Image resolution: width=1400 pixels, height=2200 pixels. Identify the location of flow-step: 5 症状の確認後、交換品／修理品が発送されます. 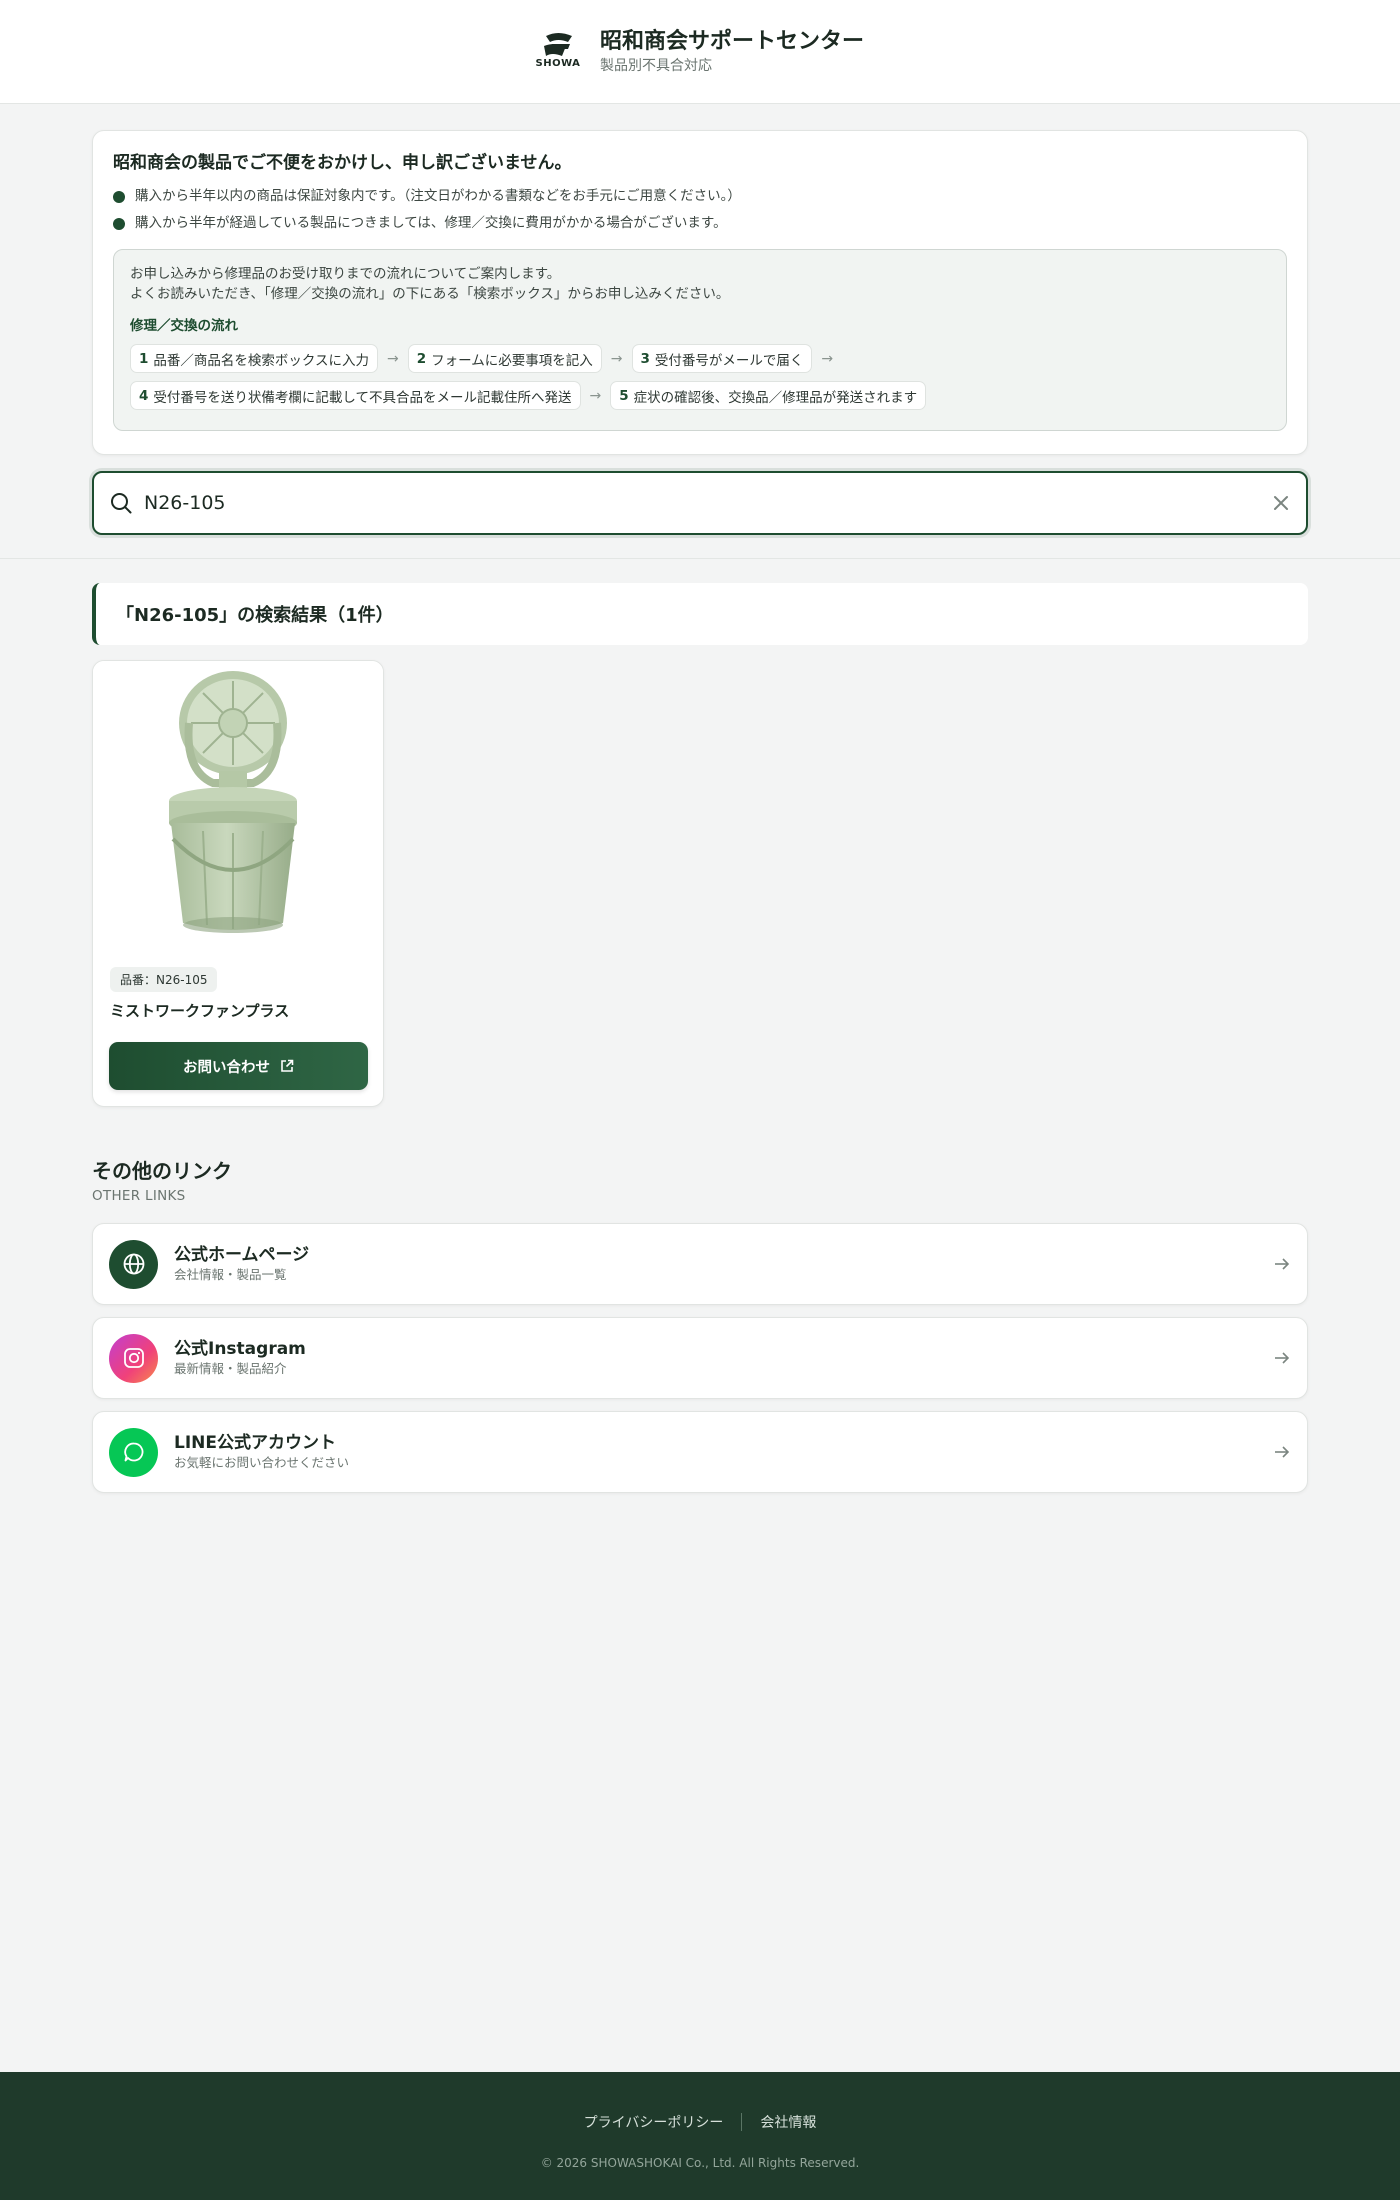
(768, 395).